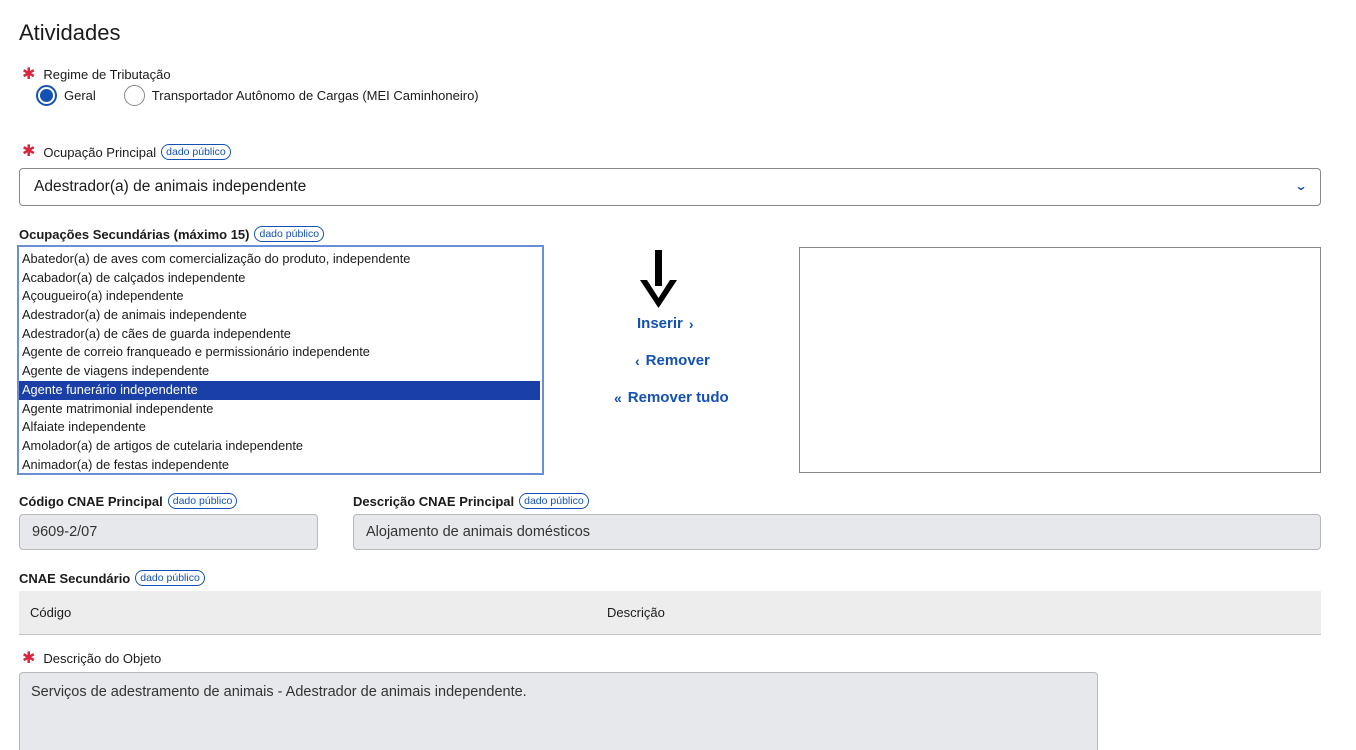  I want to click on radio-geral-label: Geral, so click(80, 95).